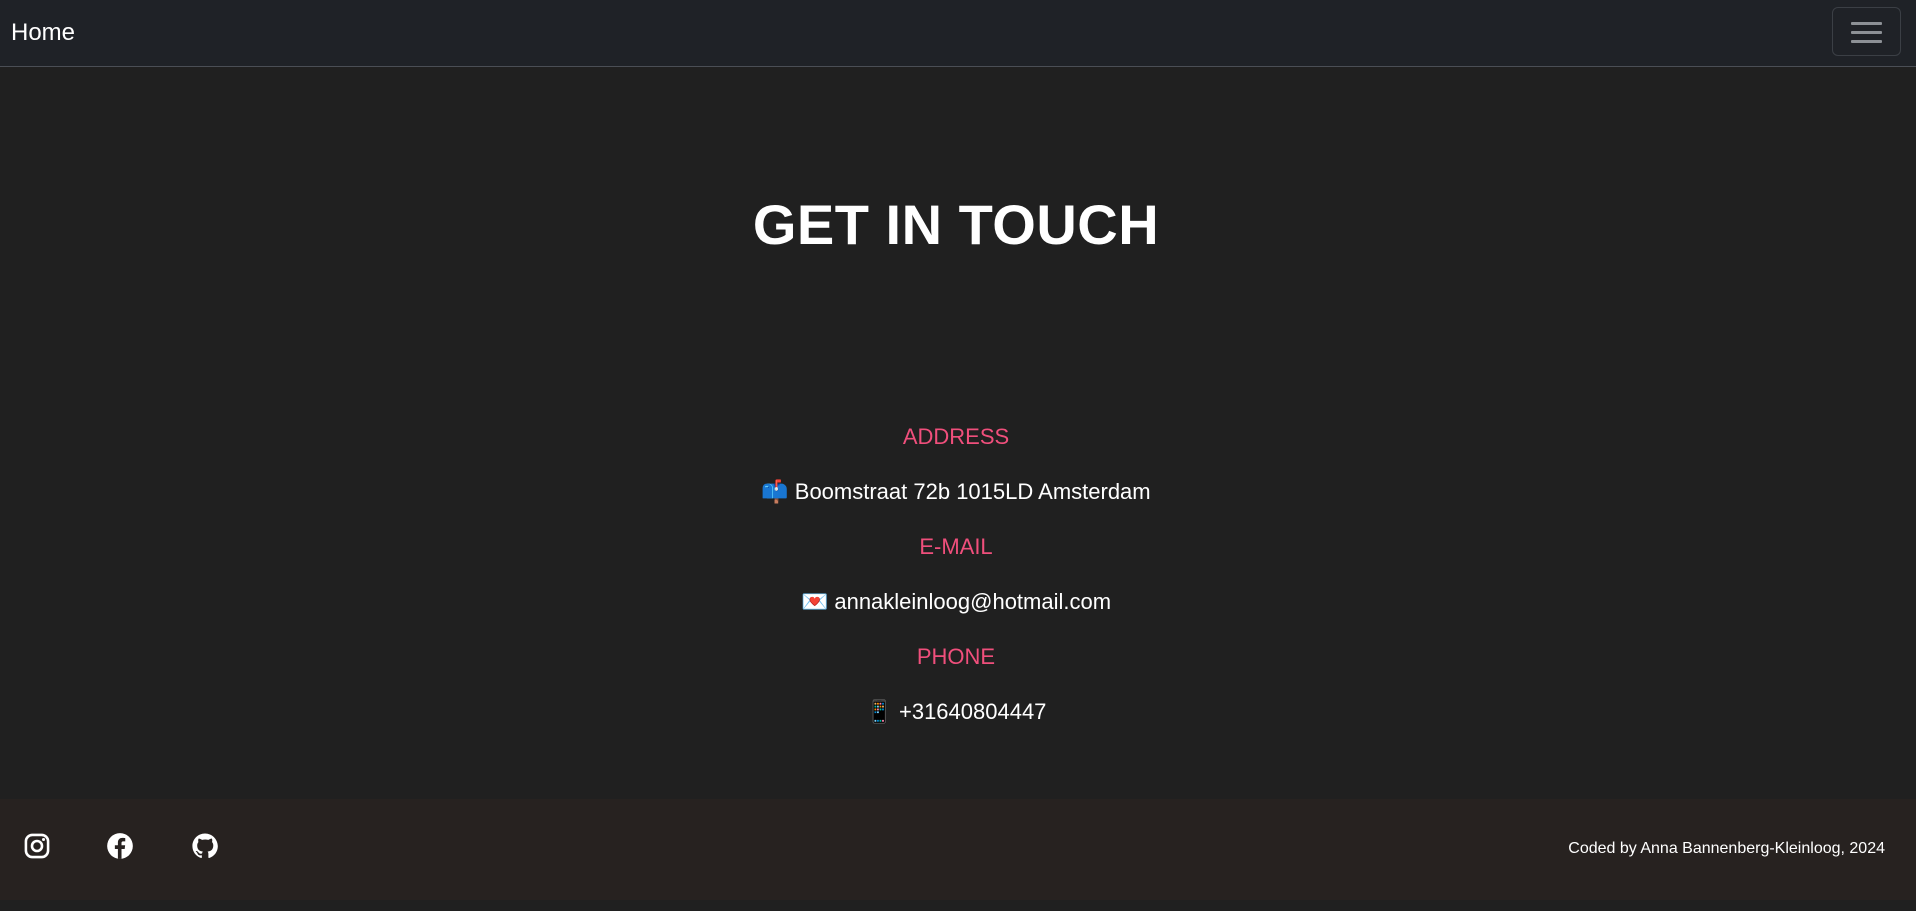 The image size is (1916, 911). What do you see at coordinates (958, 33) in the screenshot?
I see `navbar: Home` at bounding box center [958, 33].